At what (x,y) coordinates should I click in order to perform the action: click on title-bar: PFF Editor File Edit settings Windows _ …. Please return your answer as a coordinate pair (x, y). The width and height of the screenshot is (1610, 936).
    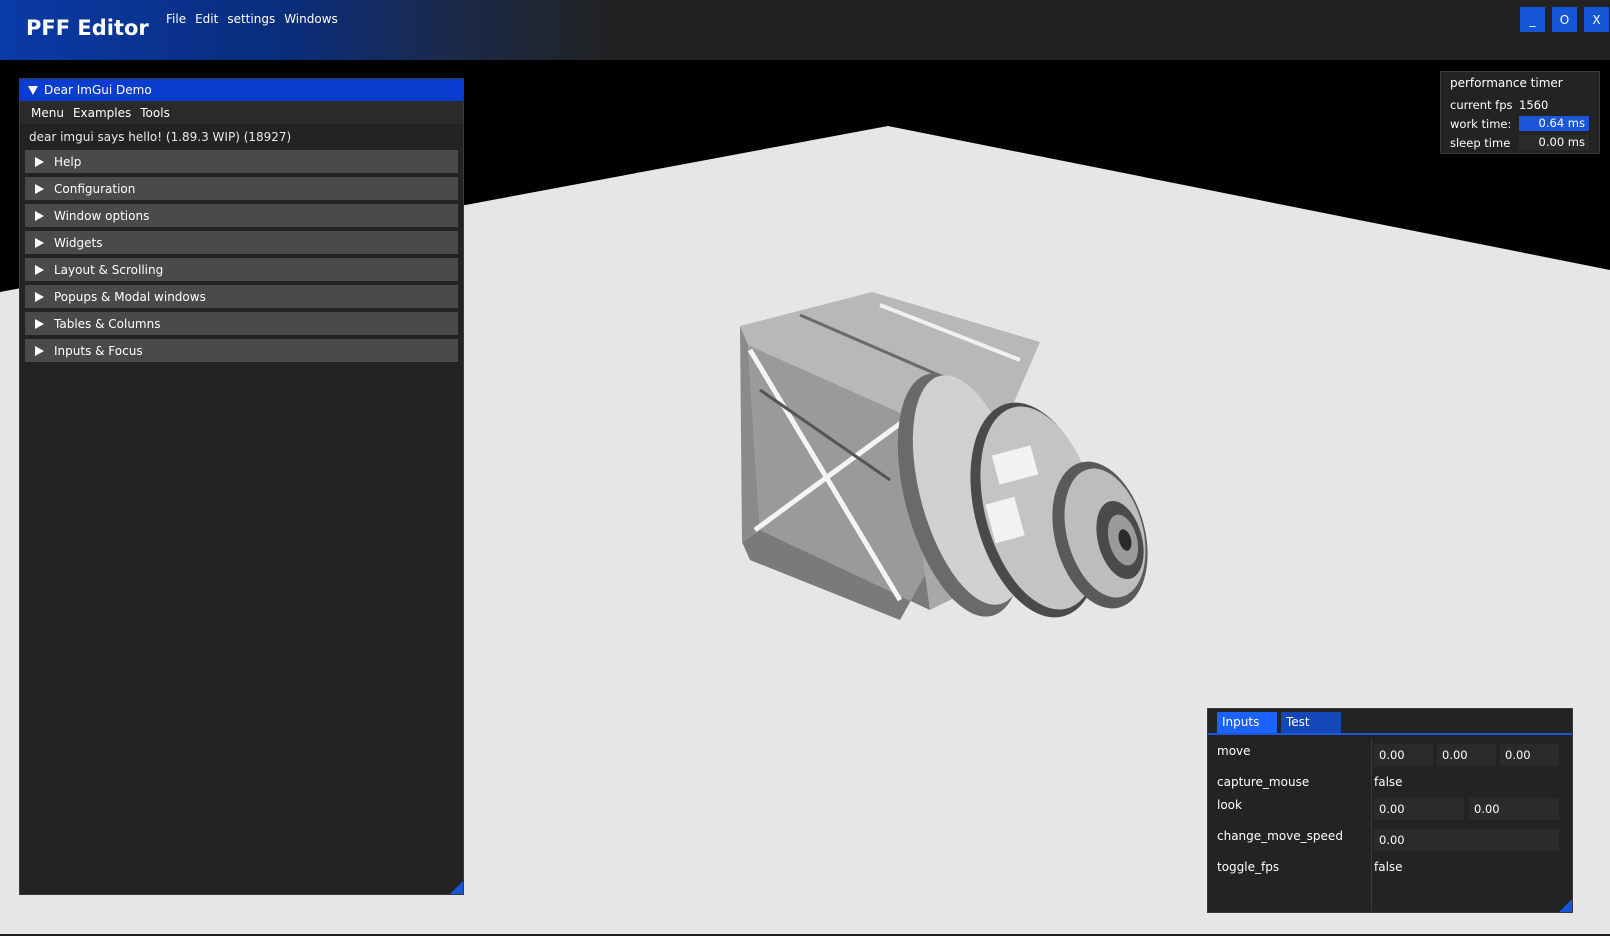
    Looking at the image, I should click on (805, 30).